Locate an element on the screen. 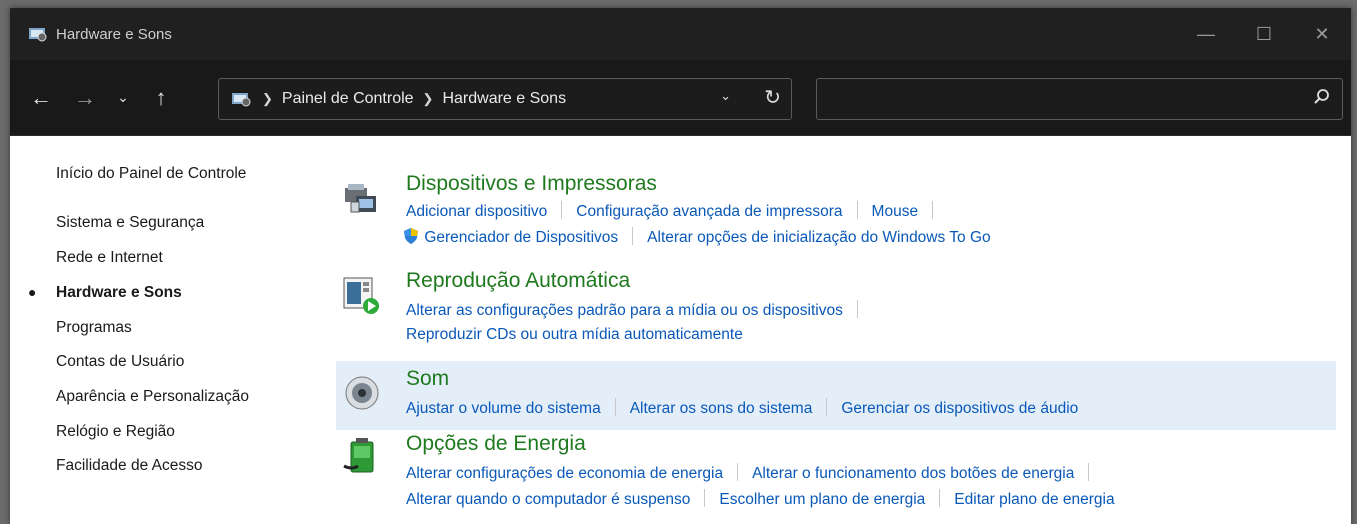 This screenshot has width=1357, height=524. sidebar-home-link: Início do Painel de Controle is located at coordinates (151, 174).